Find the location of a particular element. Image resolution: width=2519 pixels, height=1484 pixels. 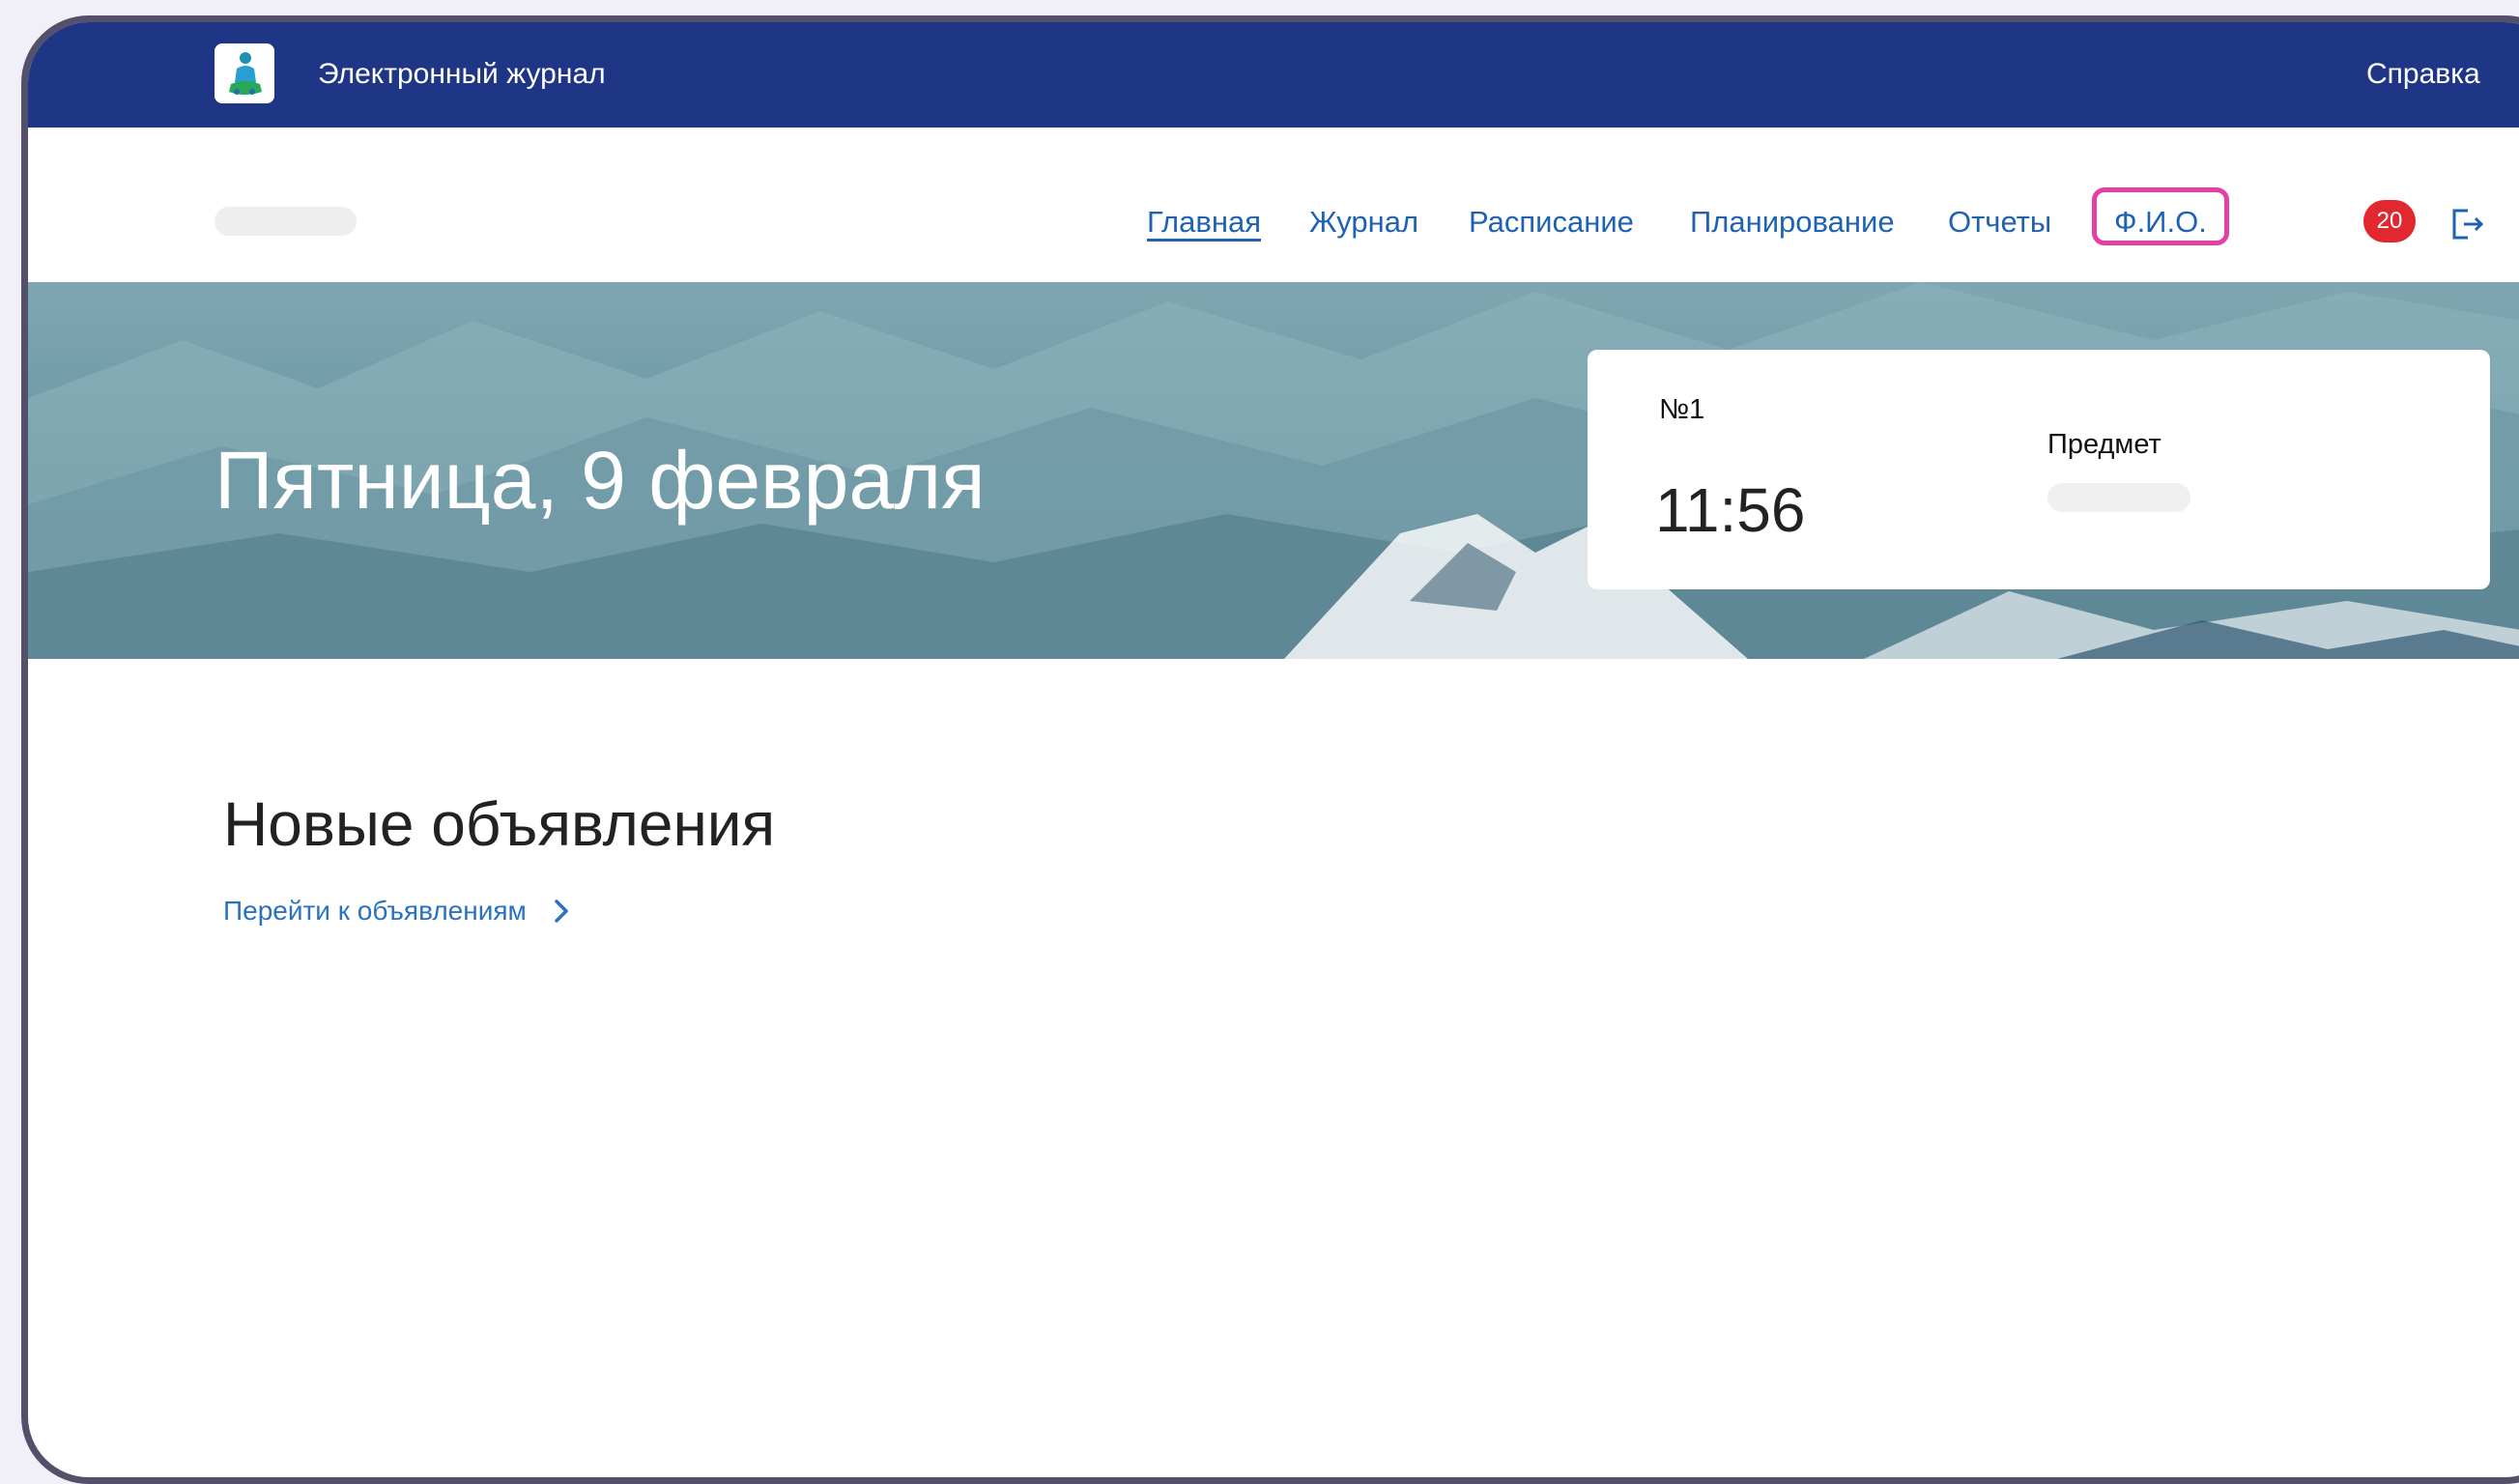

announcements-link: Перейти к объявлениям is located at coordinates (397, 911).